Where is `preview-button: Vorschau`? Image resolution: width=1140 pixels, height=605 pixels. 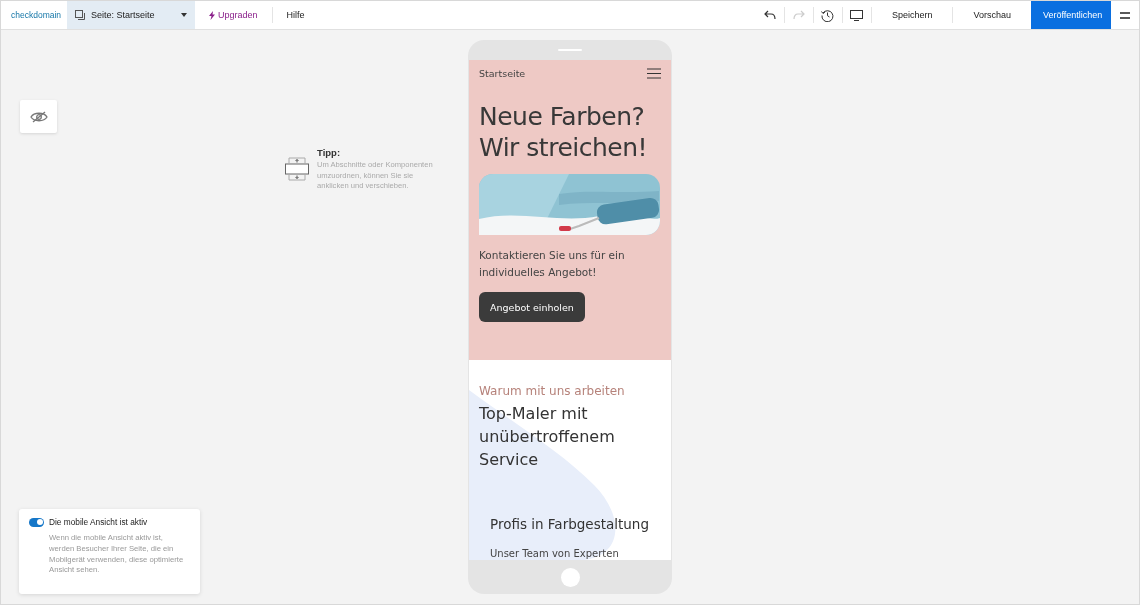 preview-button: Vorschau is located at coordinates (992, 15).